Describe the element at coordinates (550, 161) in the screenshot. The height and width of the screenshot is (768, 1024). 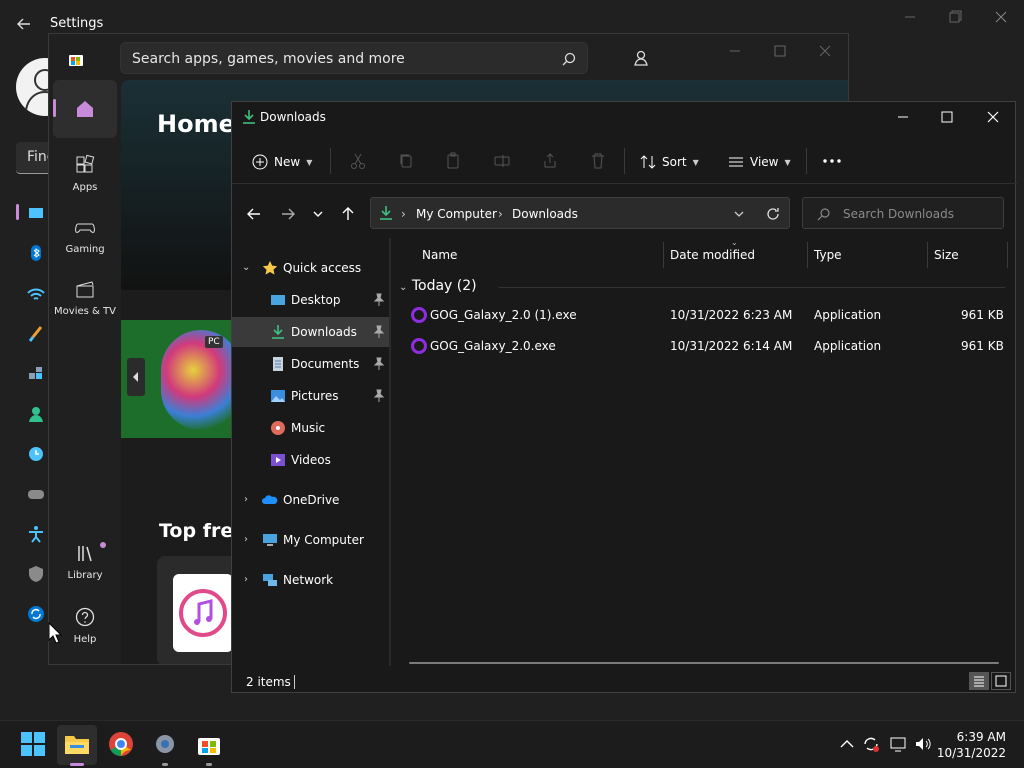
I see `share-icon` at that location.